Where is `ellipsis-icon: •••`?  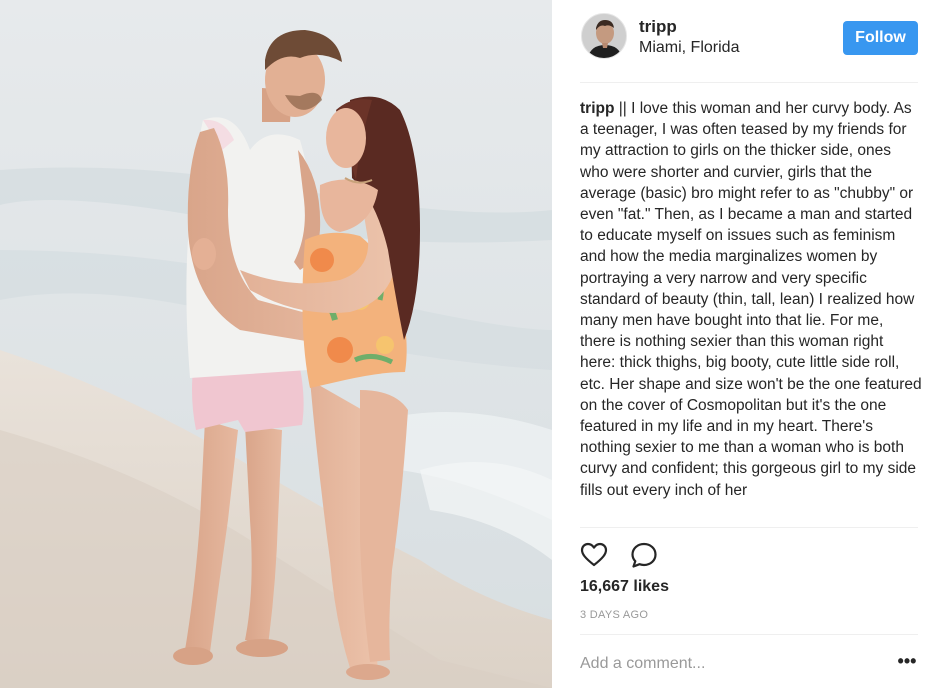 ellipsis-icon: ••• is located at coordinates (907, 663).